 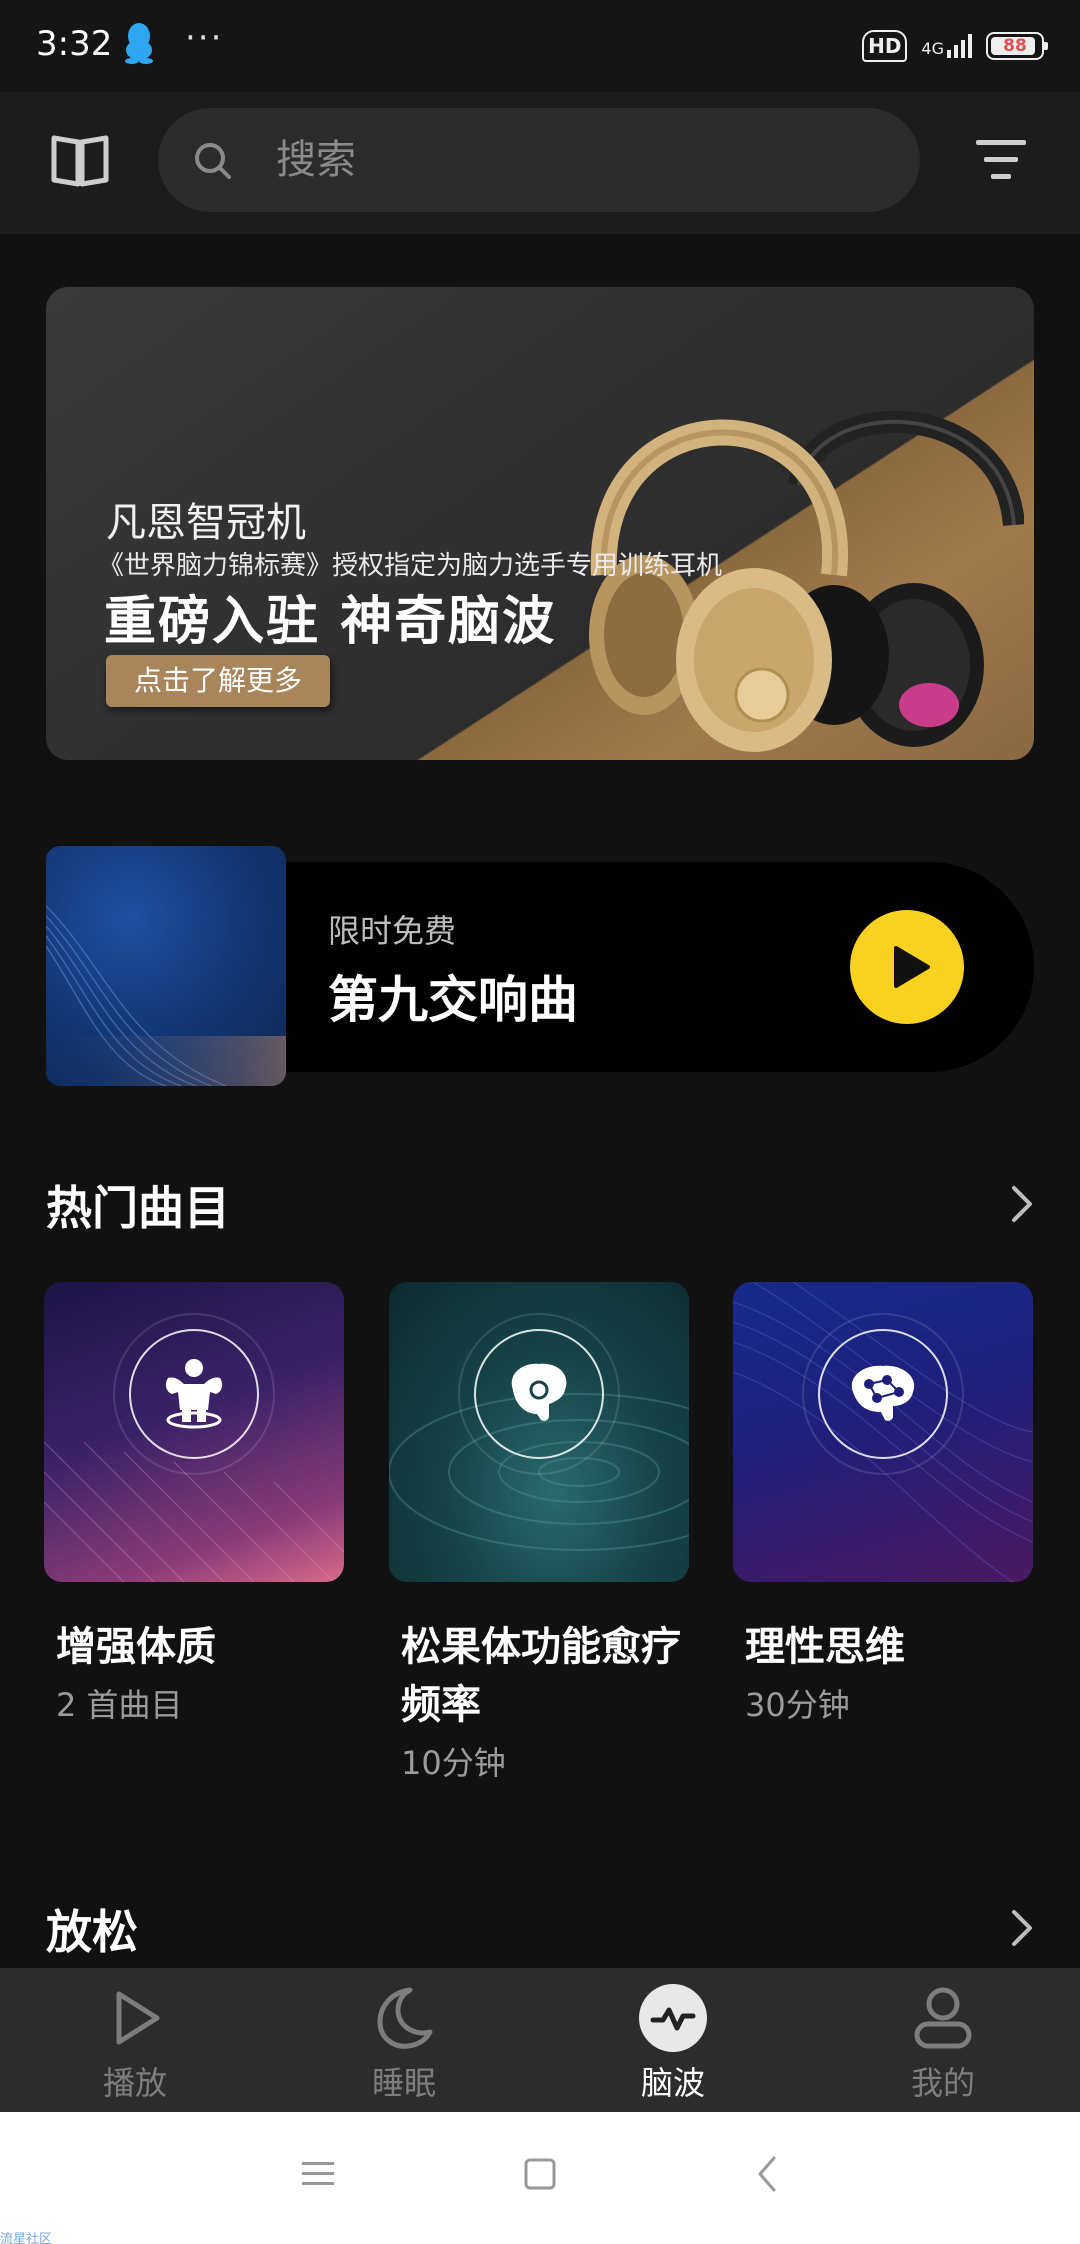 What do you see at coordinates (119, 1705) in the screenshot?
I see `card-meta: 2 首曲目` at bounding box center [119, 1705].